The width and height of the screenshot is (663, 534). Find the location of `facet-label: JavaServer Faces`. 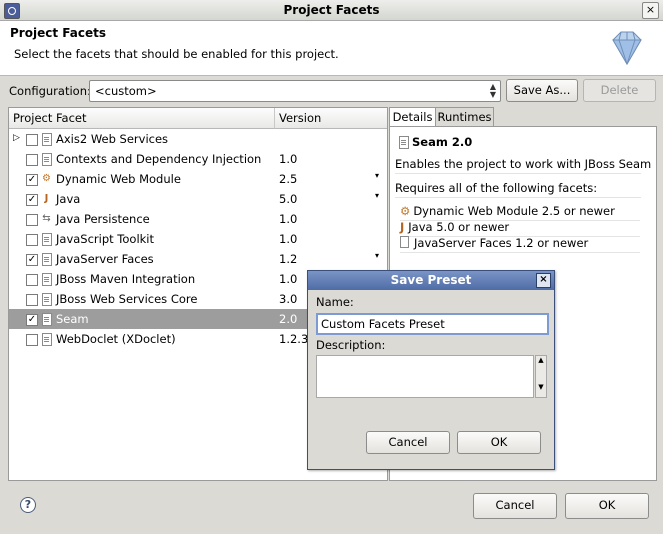

facet-label: JavaServer Faces is located at coordinates (105, 259).